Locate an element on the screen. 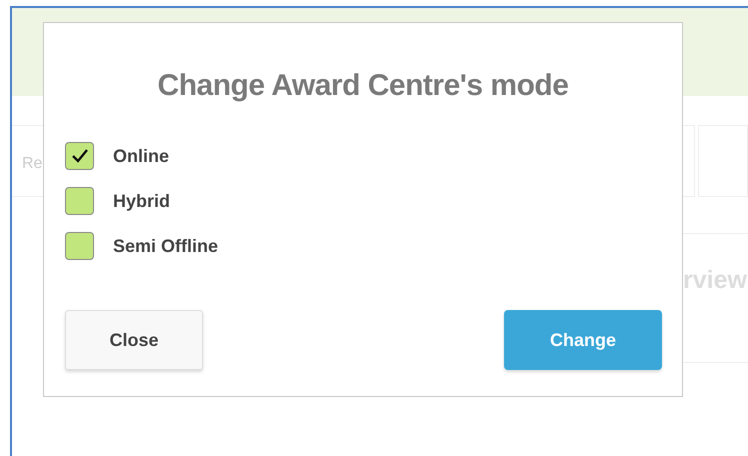  close-button: Close is located at coordinates (134, 340).